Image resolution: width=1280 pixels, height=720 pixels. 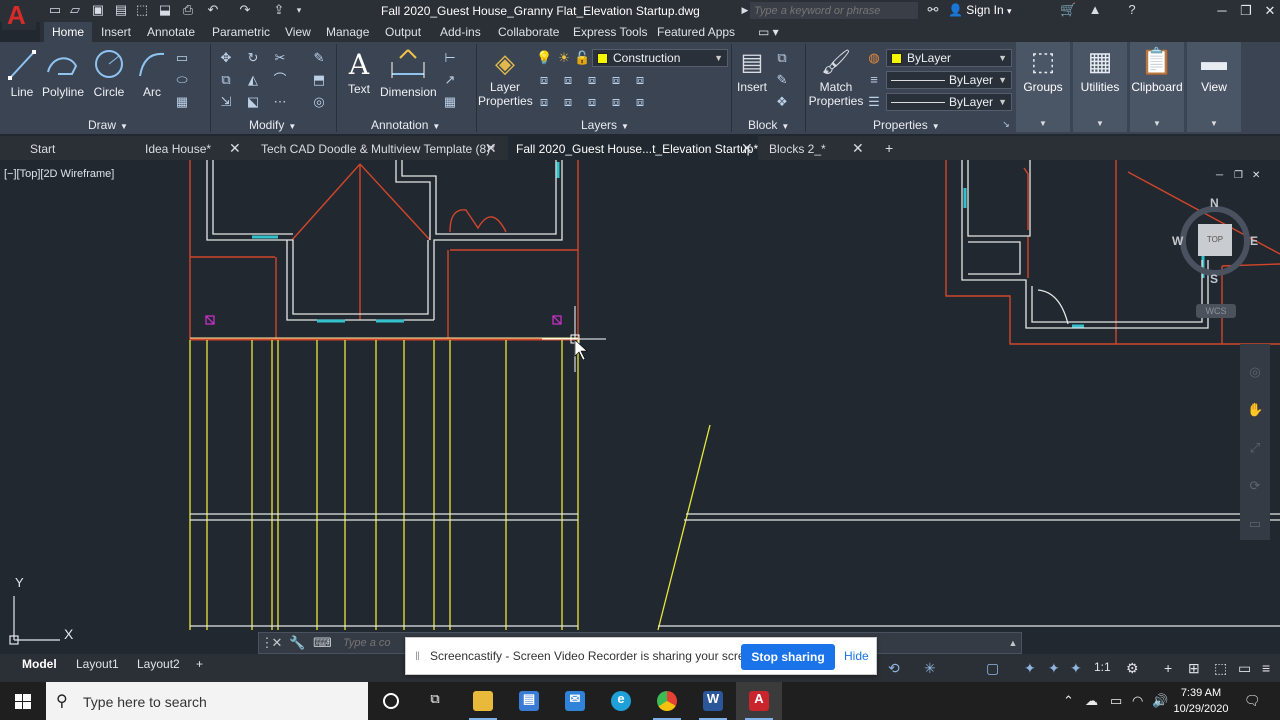 What do you see at coordinates (59, 174) in the screenshot?
I see `viewport-controls-label: [−][Top][2D Wireframe]` at bounding box center [59, 174].